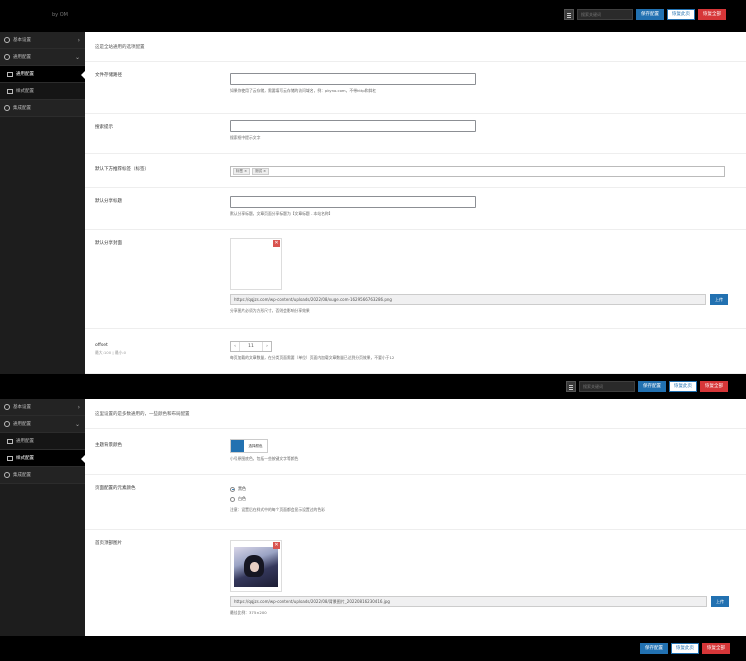 This screenshot has height=661, width=746. What do you see at coordinates (353, 126) in the screenshot?
I see `search-hint-input` at bounding box center [353, 126].